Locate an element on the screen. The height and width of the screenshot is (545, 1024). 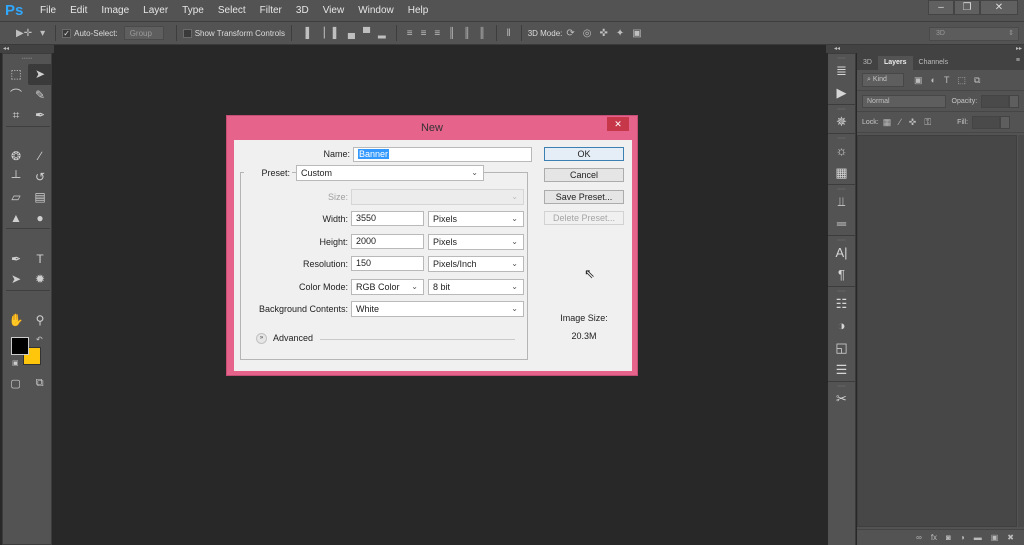
foreground-color-swatch is located at coordinates (20, 345).